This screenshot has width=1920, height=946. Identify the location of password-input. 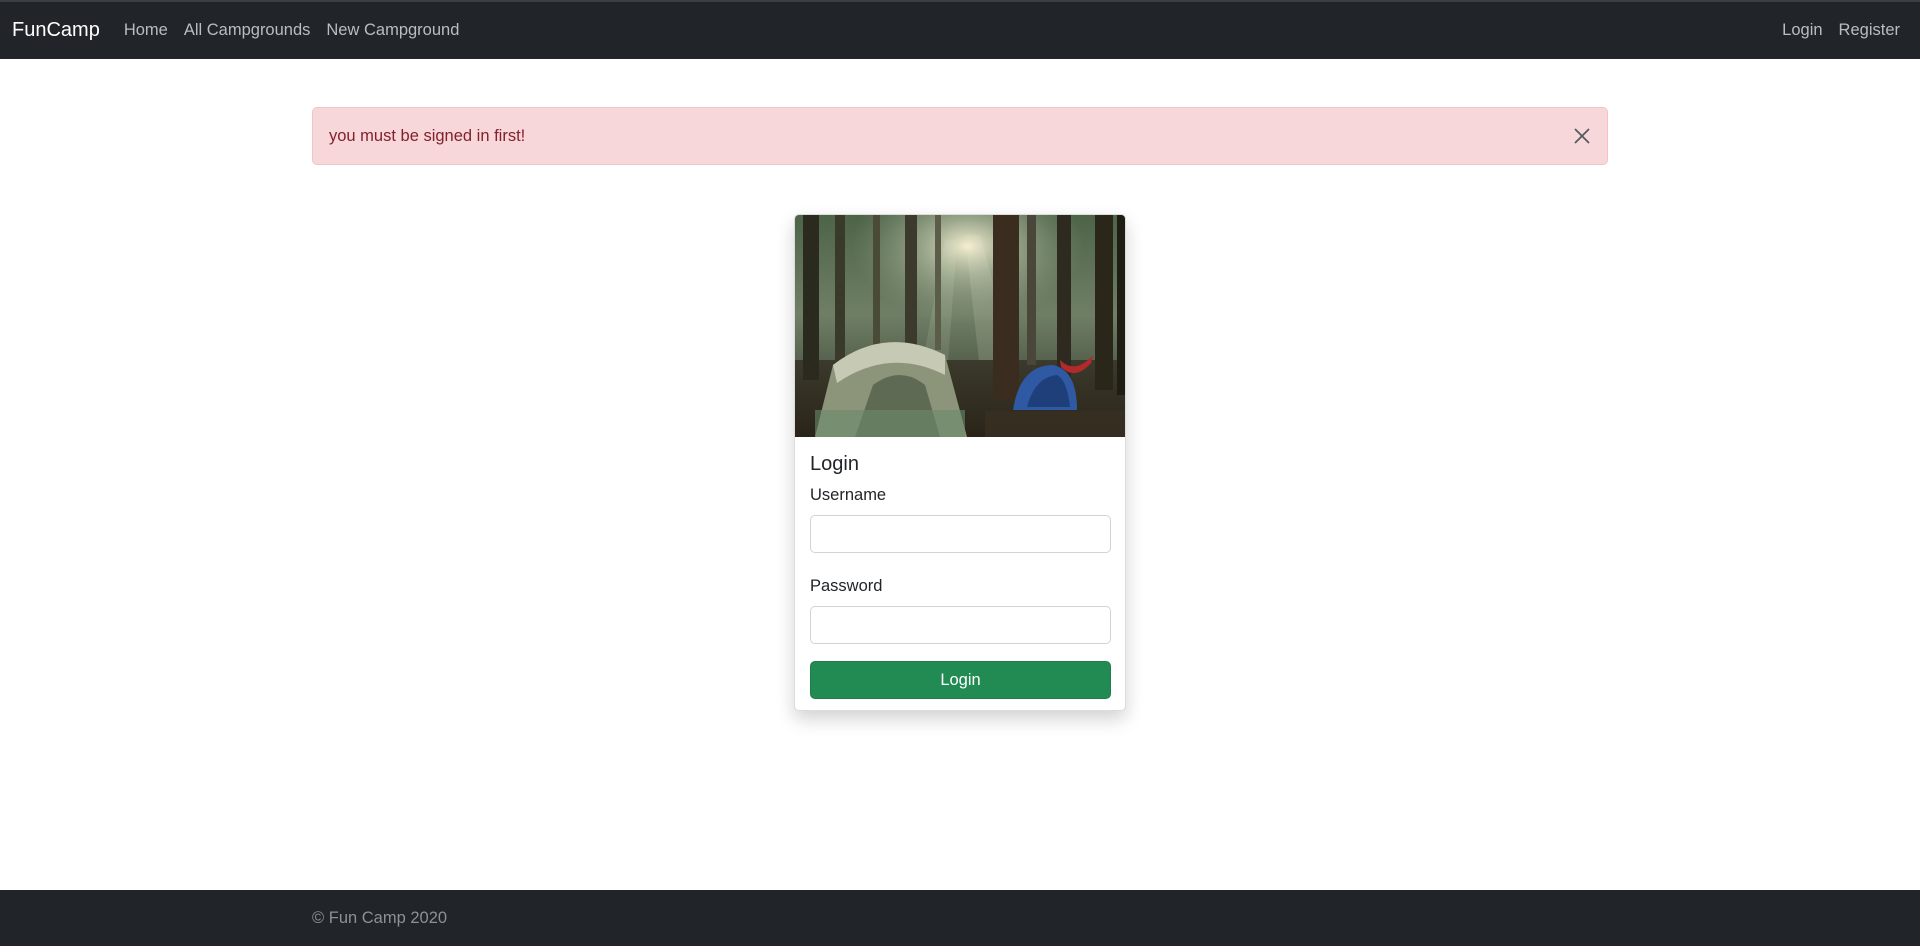
(960, 625).